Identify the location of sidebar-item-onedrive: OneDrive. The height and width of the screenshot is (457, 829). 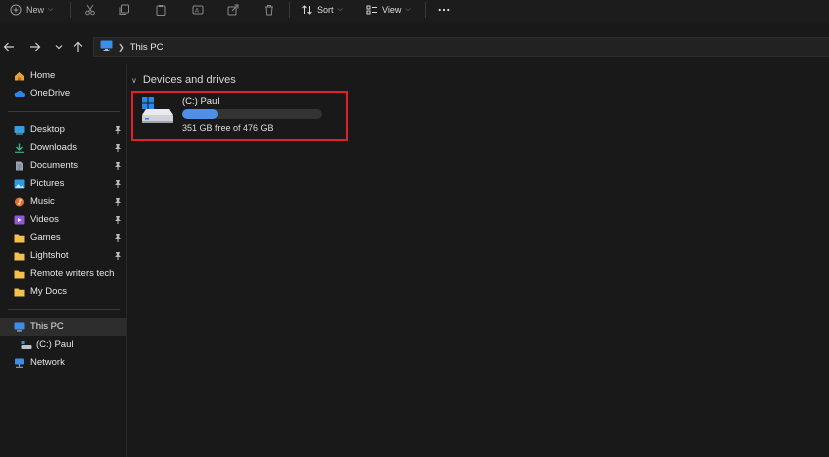
(63, 94).